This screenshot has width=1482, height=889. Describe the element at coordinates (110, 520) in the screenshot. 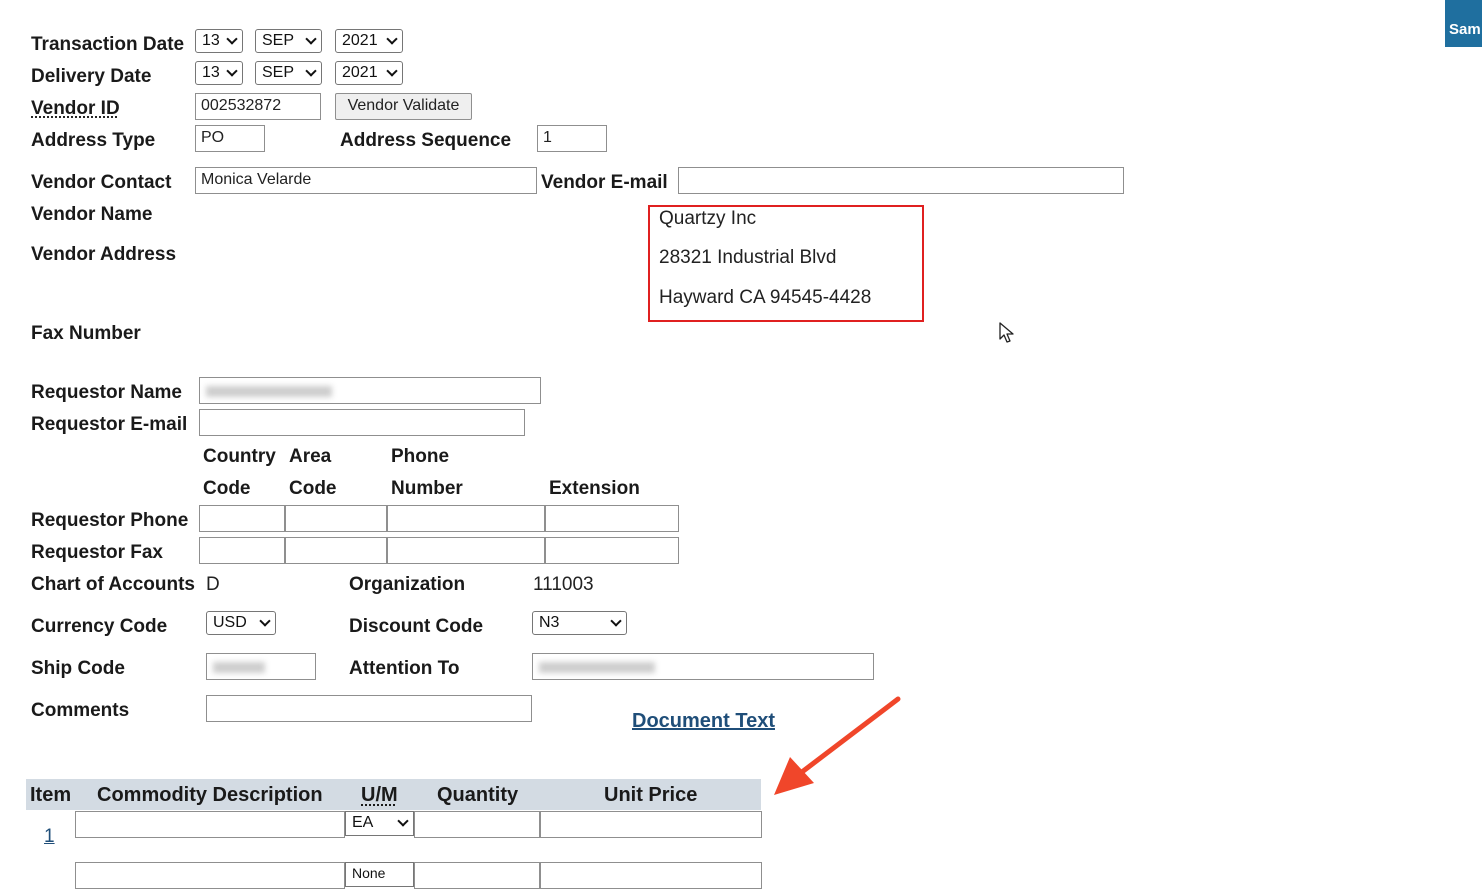

I see `requestor-phone-label: Requestor Phone` at that location.